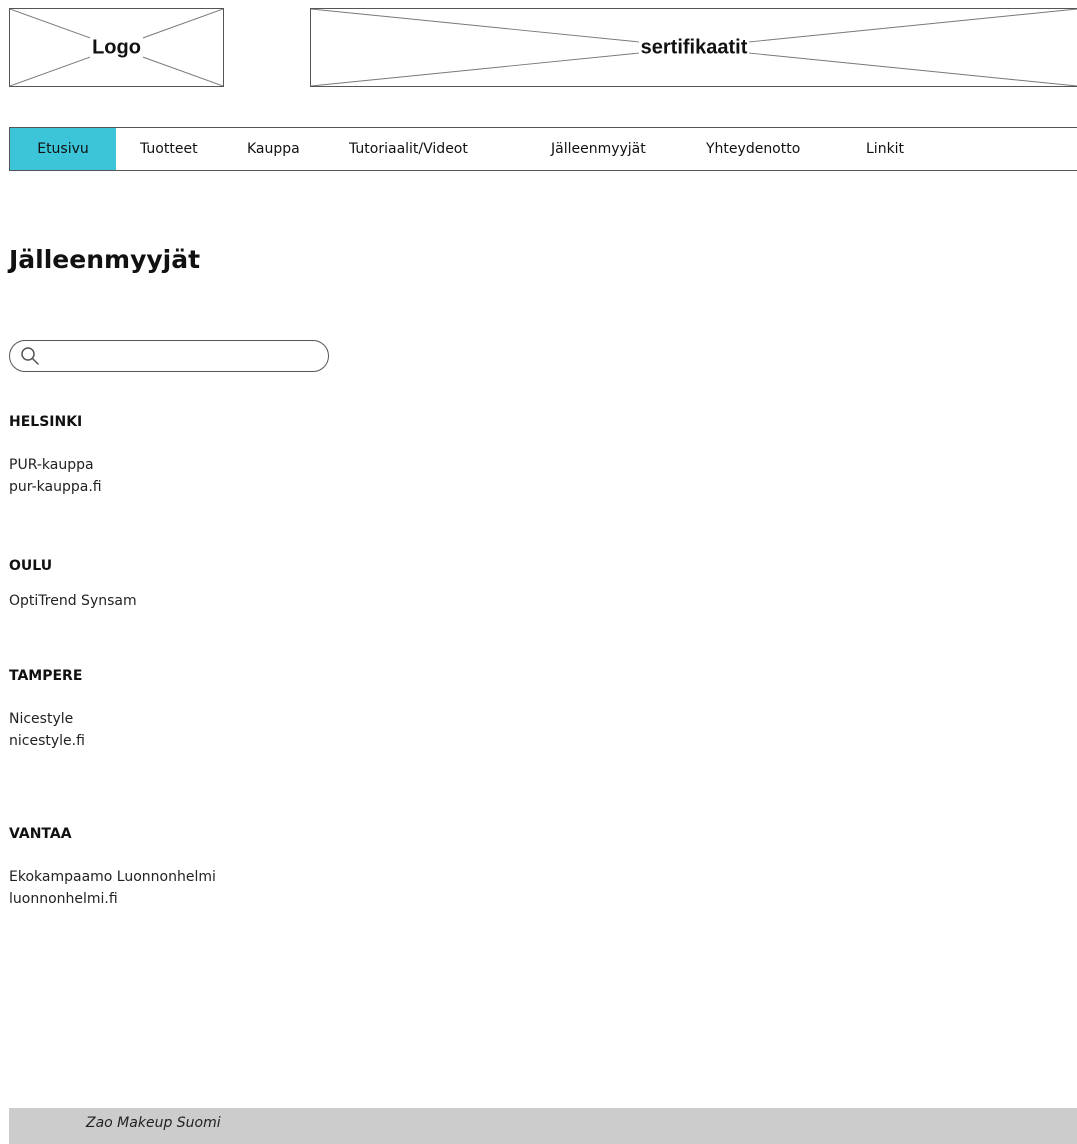 This screenshot has height=1144, width=1077. What do you see at coordinates (885, 149) in the screenshot?
I see `nav-item-label: Linkit` at bounding box center [885, 149].